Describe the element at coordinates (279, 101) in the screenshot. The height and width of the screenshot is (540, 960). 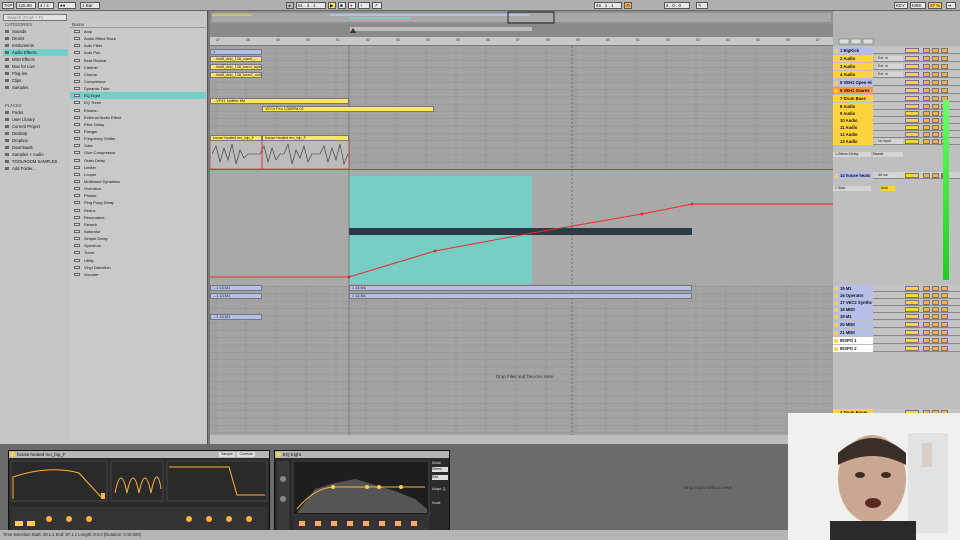
I see `arrangement-clip: ...VFX1 Uplifter 8M` at that location.